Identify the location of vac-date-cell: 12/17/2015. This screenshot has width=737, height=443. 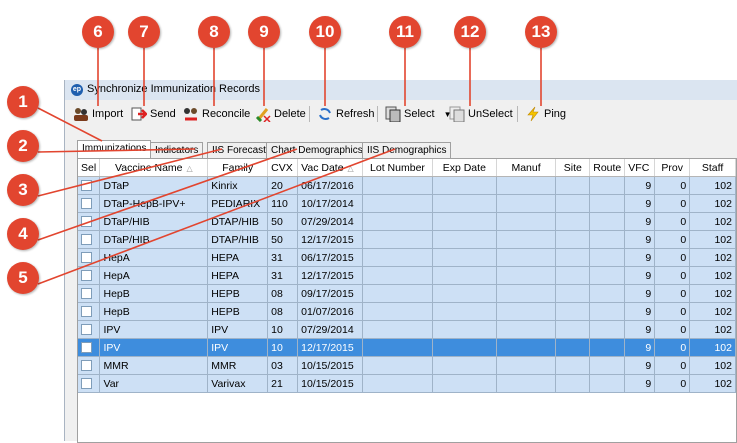
(330, 347).